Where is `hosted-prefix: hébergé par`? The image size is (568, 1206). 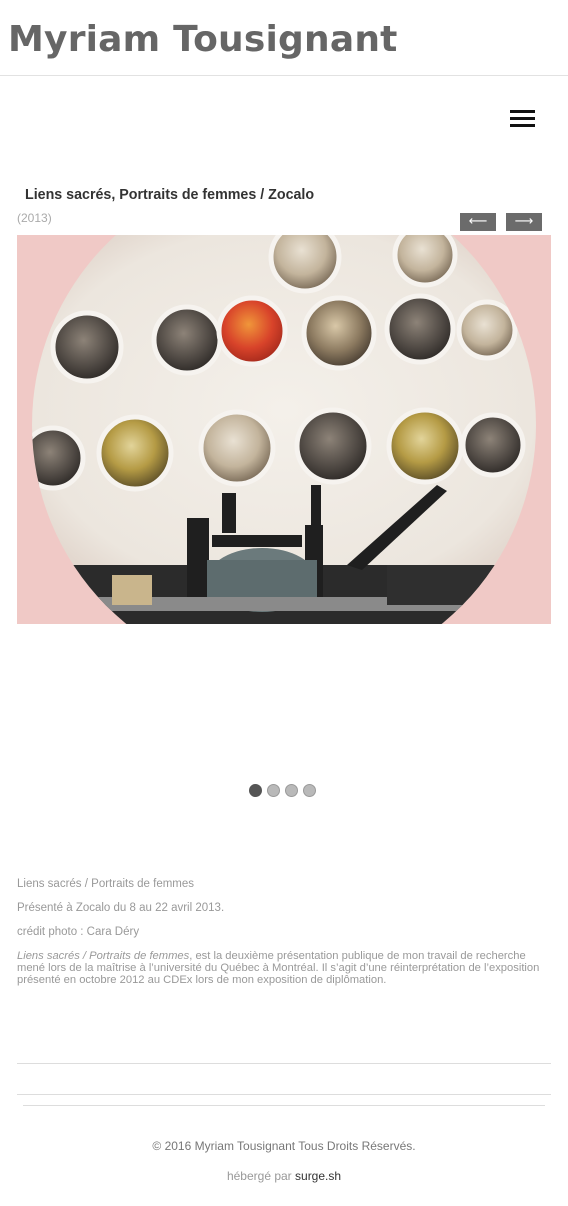
hosted-prefix: hébergé par is located at coordinates (261, 1176).